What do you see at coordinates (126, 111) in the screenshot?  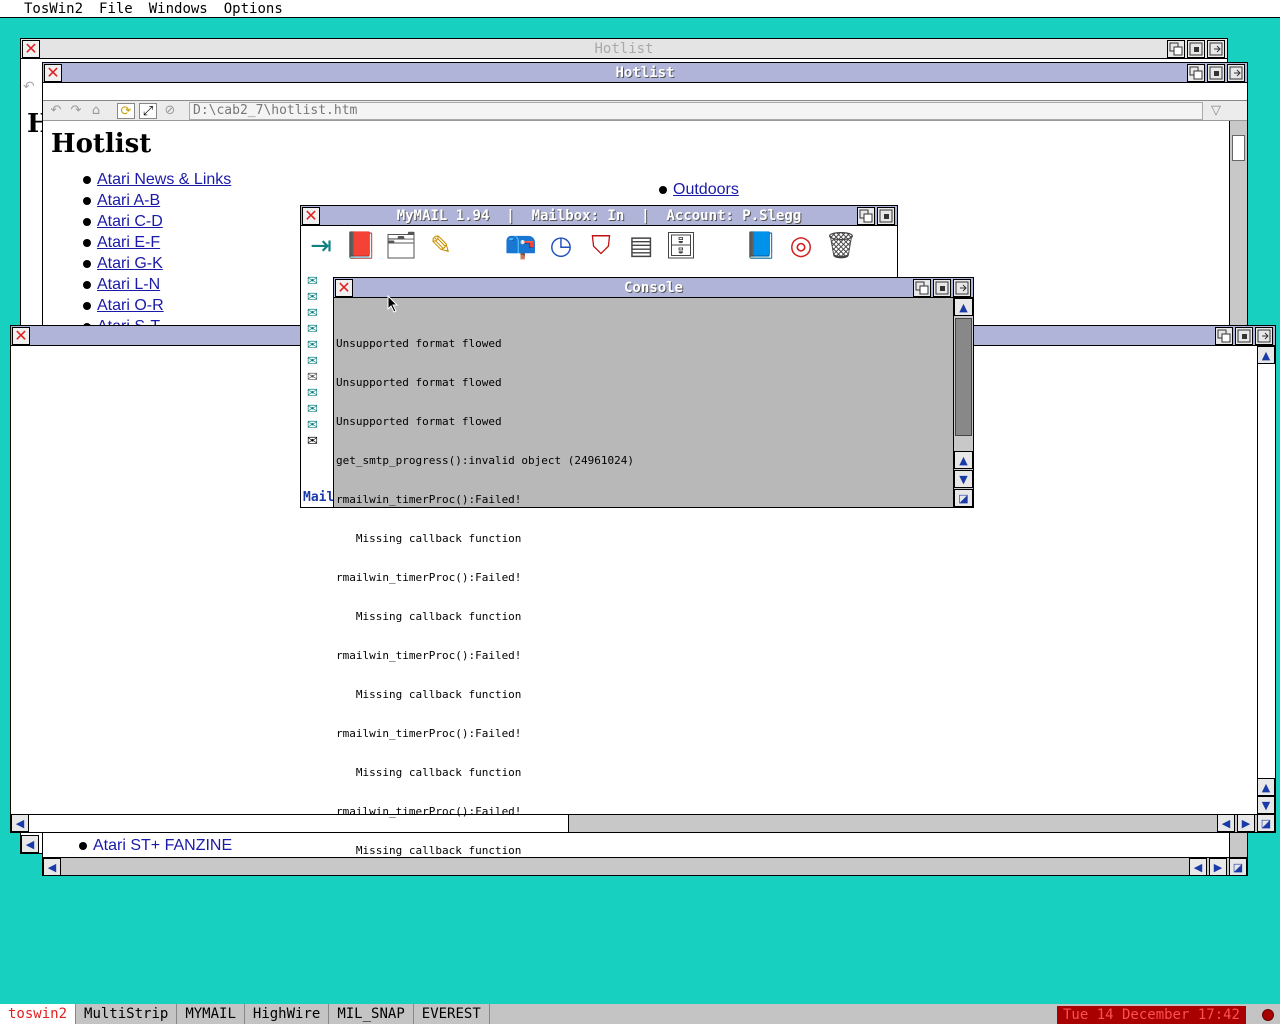 I see `reload-icon: ⟳` at bounding box center [126, 111].